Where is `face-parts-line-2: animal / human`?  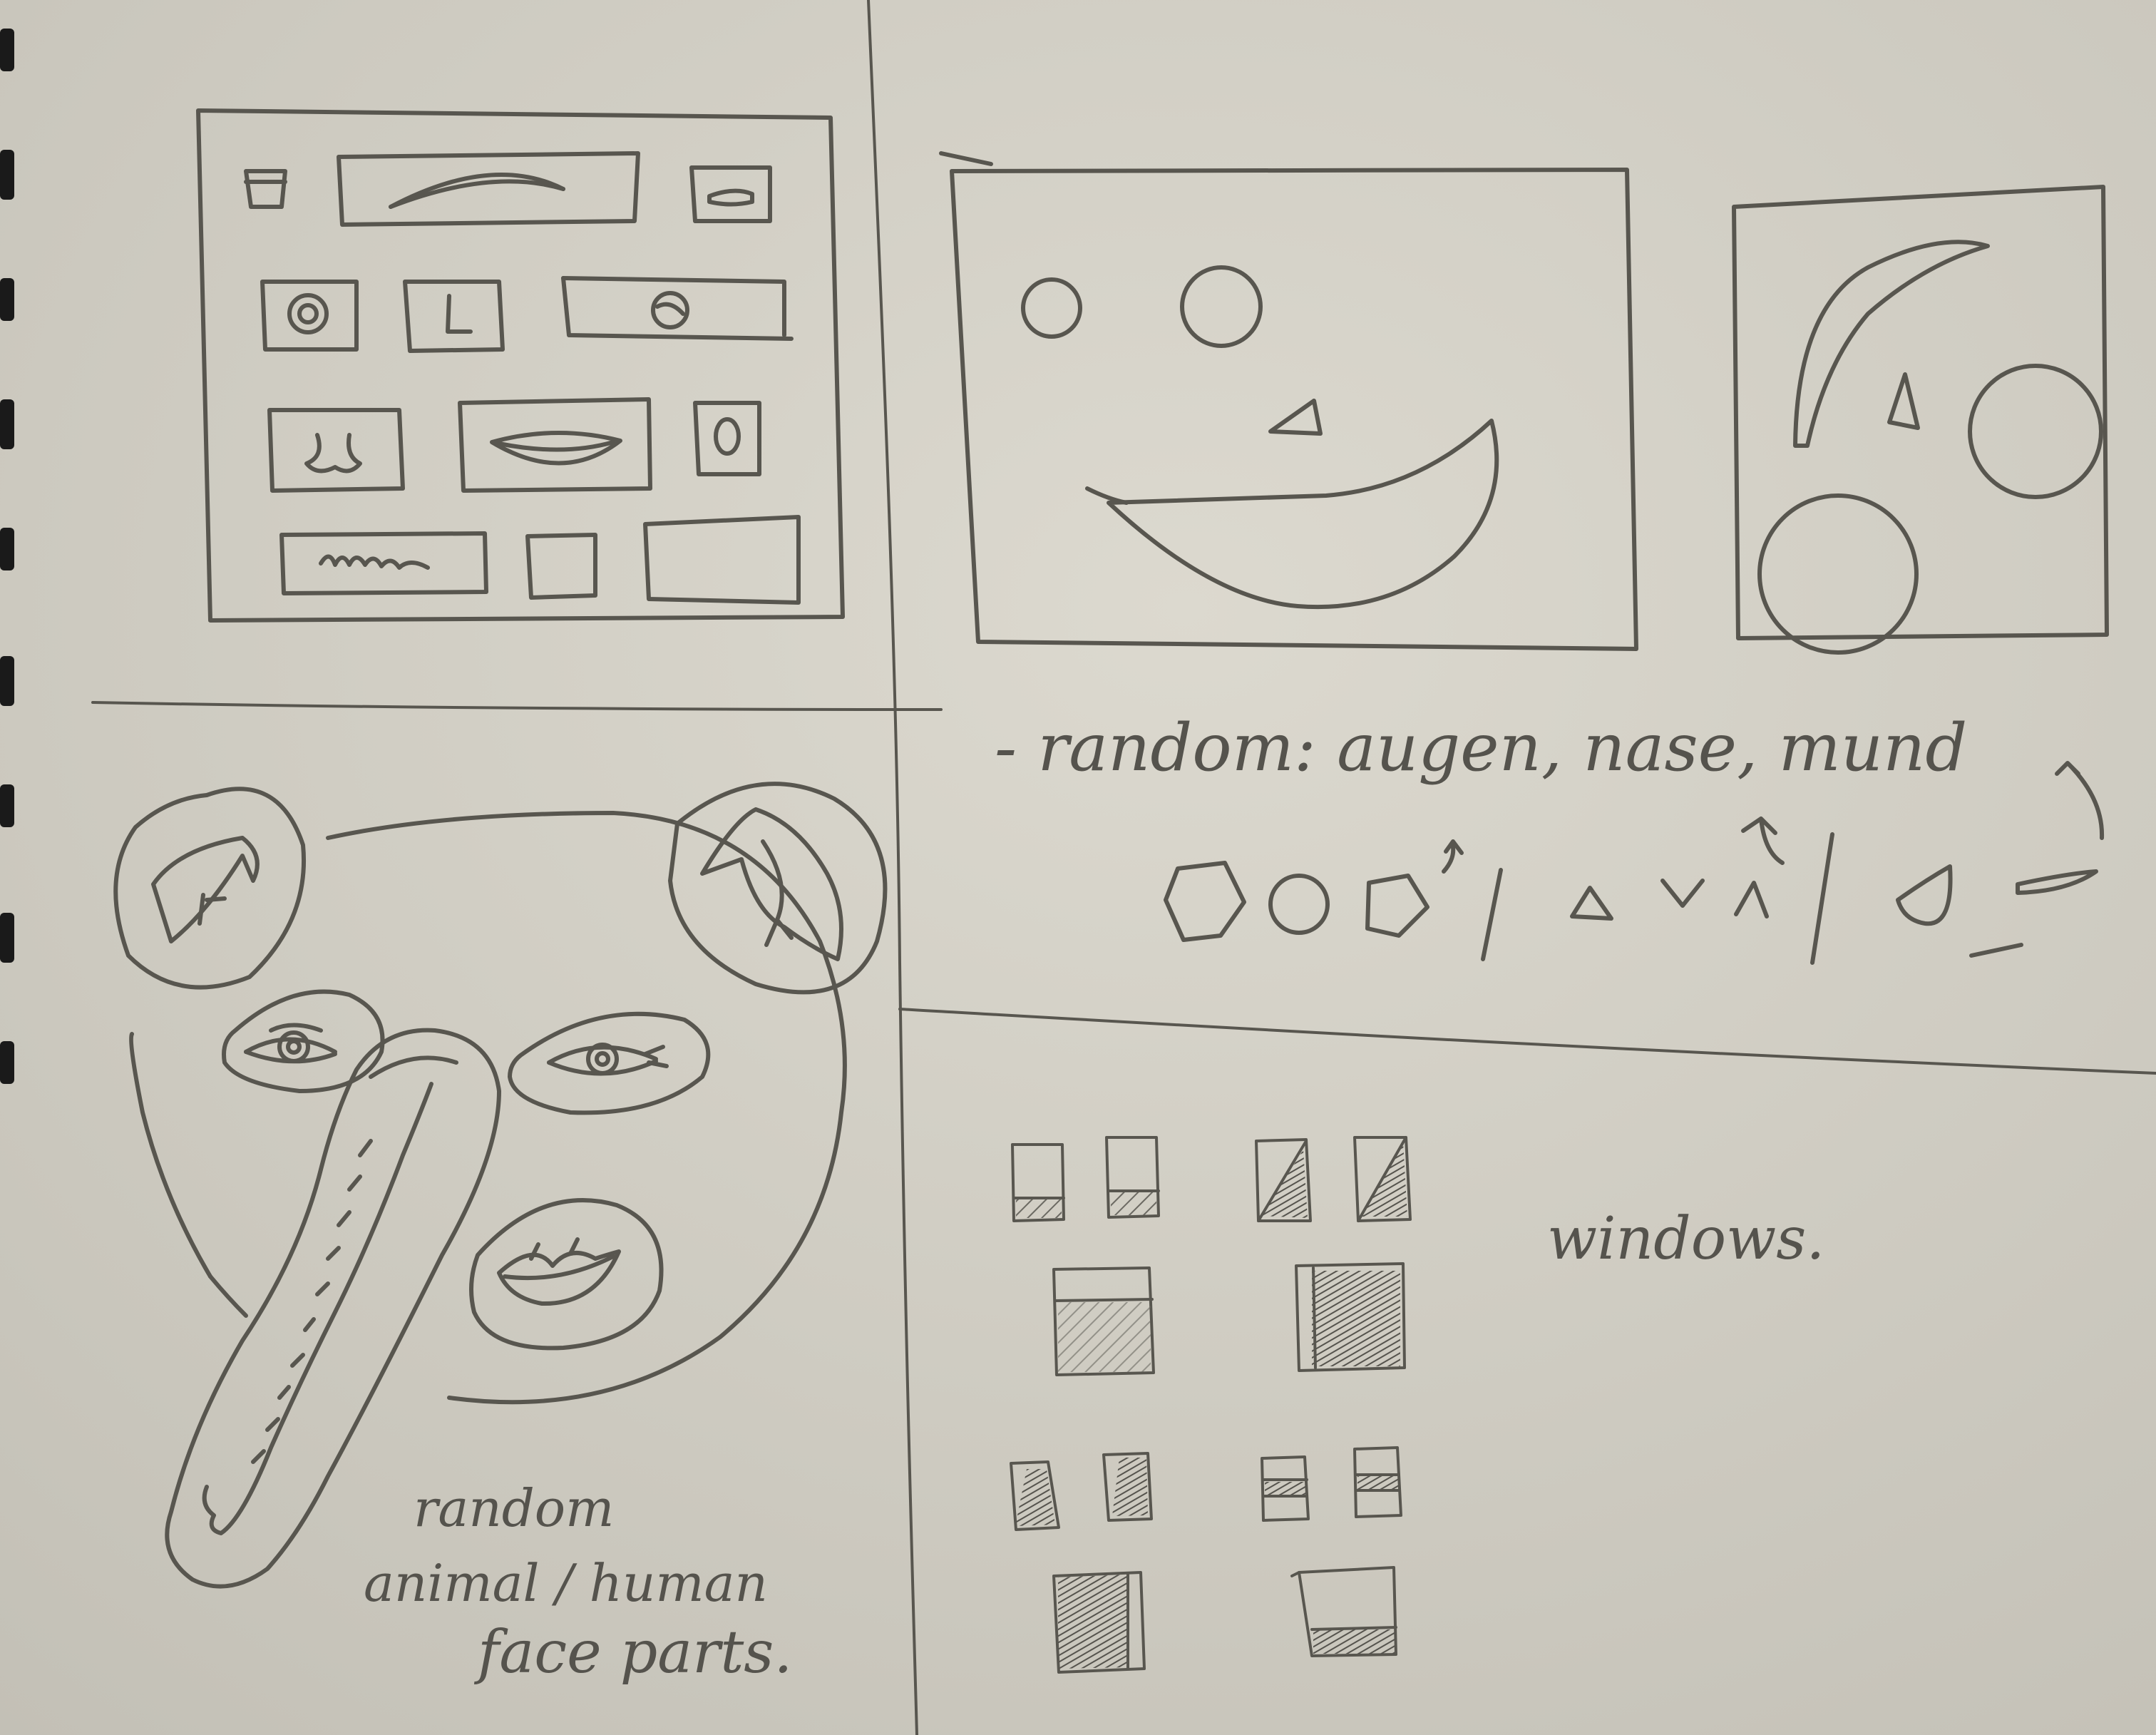 face-parts-line-2: animal / human is located at coordinates (566, 1583).